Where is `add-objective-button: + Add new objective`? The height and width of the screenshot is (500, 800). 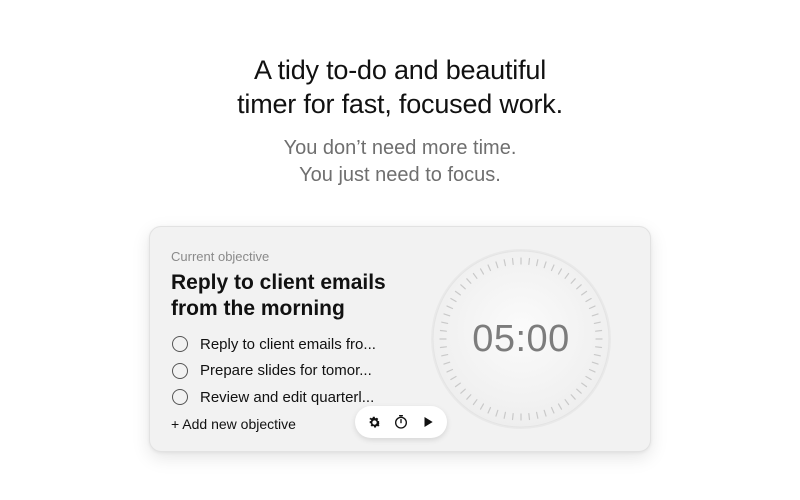 add-objective-button: + Add new objective is located at coordinates (233, 424).